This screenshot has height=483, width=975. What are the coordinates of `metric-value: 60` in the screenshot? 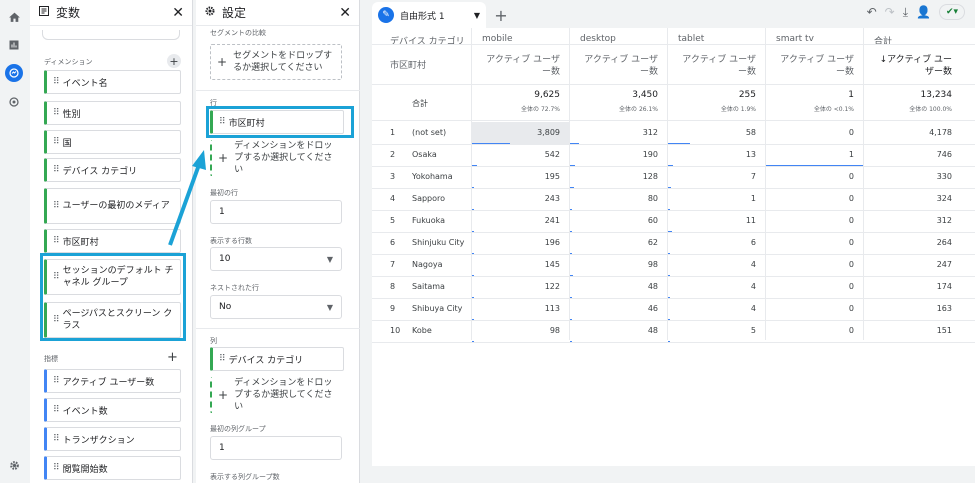 It's located at (652, 220).